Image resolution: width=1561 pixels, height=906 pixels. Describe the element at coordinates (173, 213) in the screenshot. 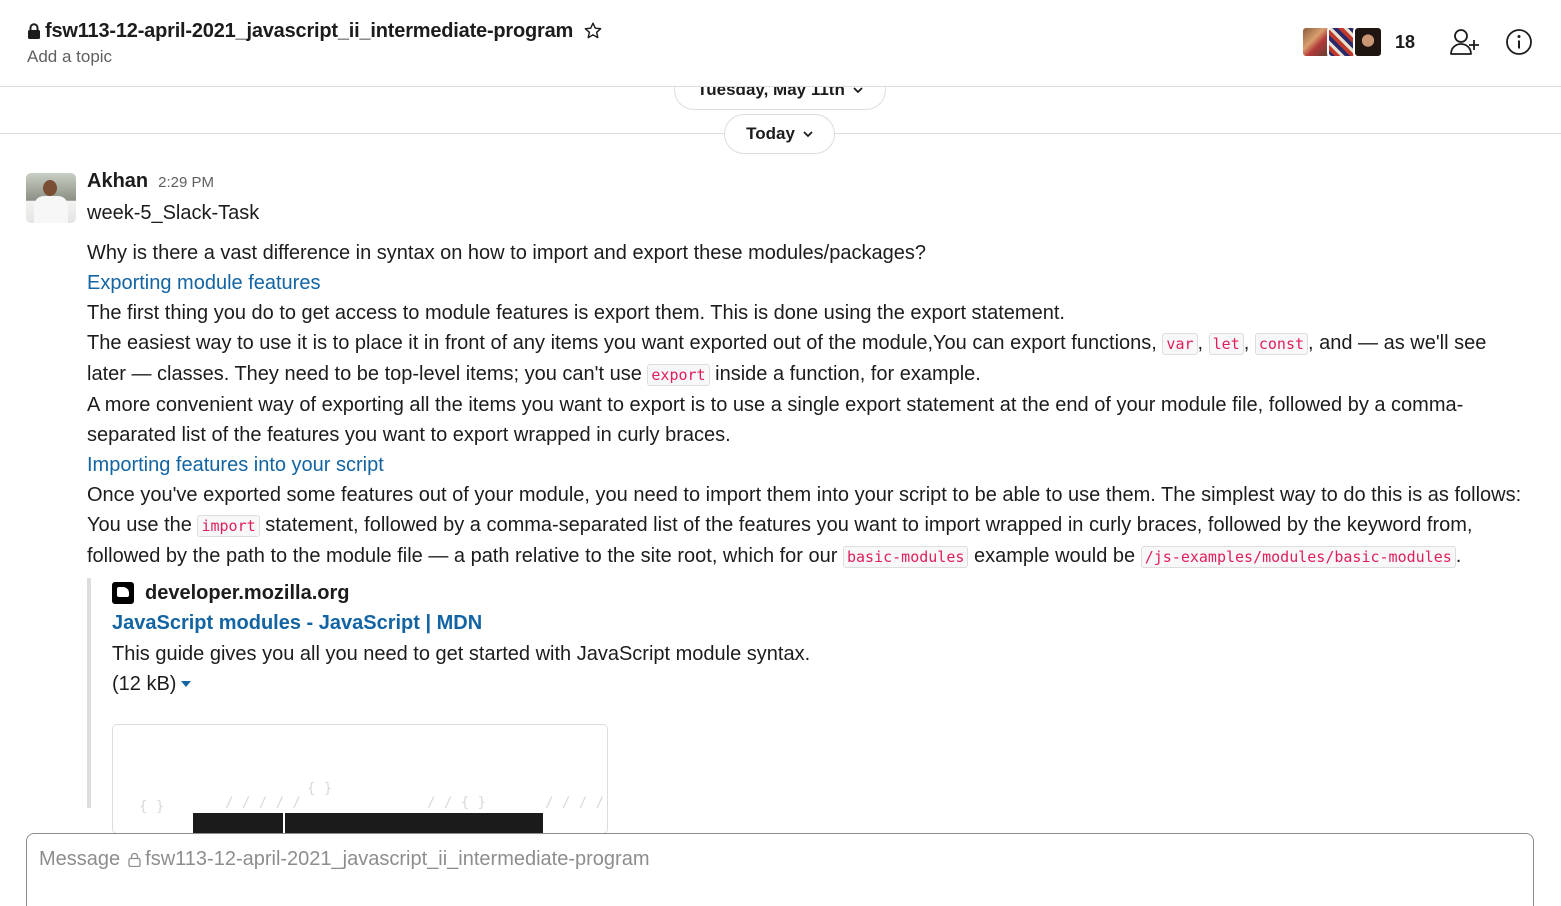

I see `post-title: week-5_Slack-Task` at that location.